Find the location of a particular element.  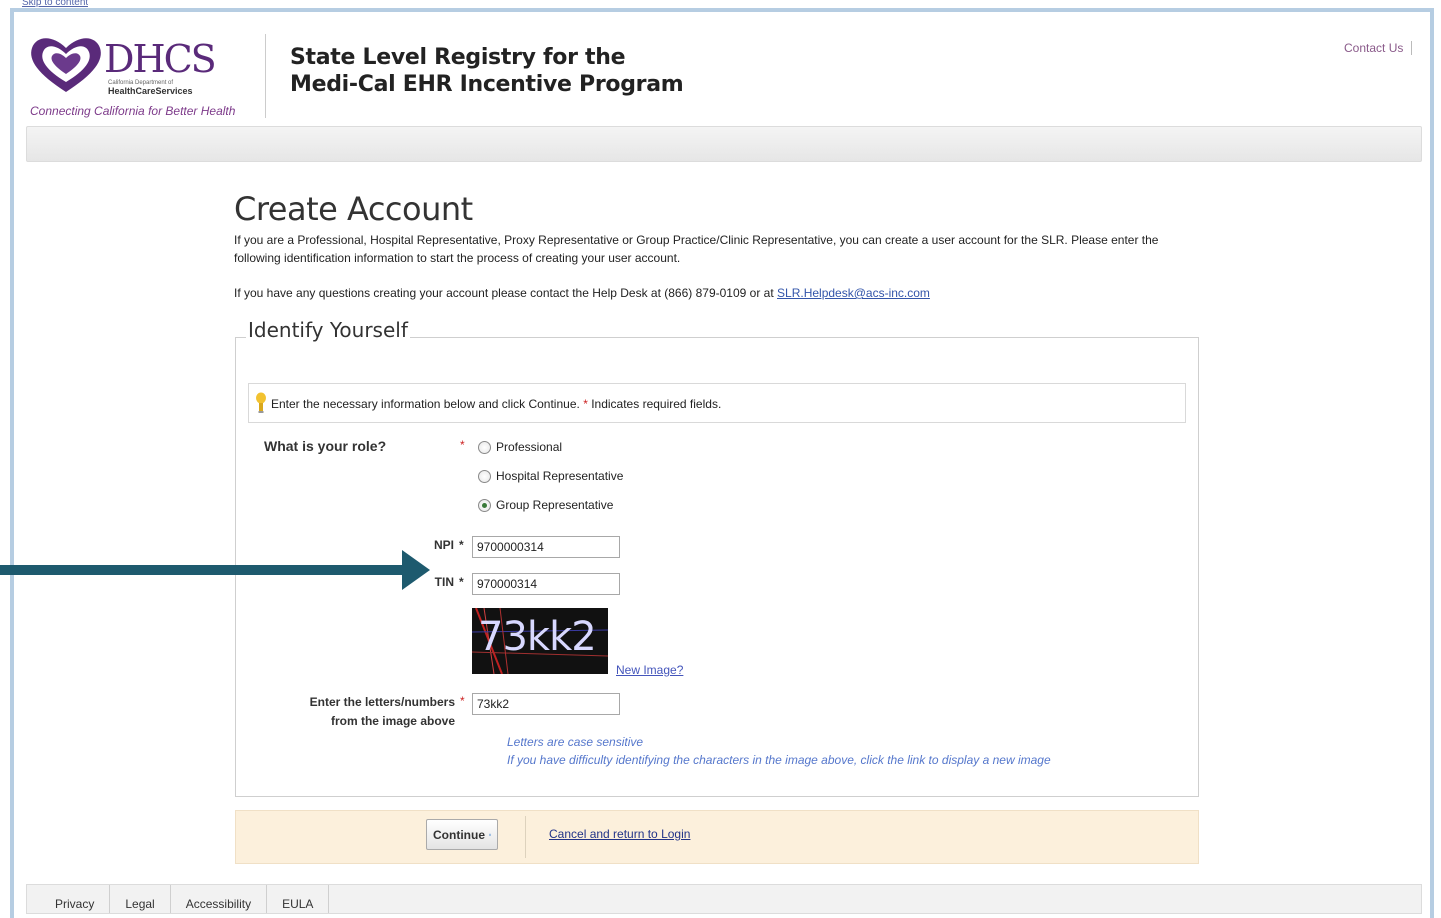

logo-tagline: Connecting California for Better Health is located at coordinates (133, 111).